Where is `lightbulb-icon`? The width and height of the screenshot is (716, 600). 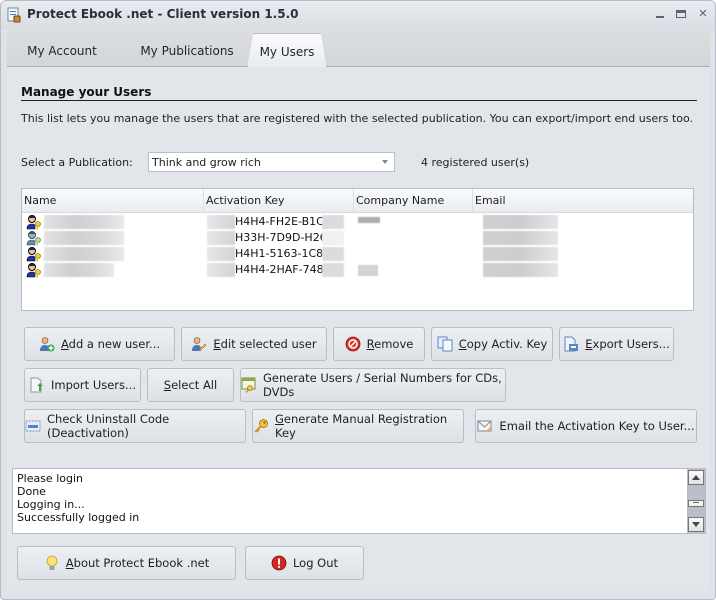
lightbulb-icon is located at coordinates (52, 562).